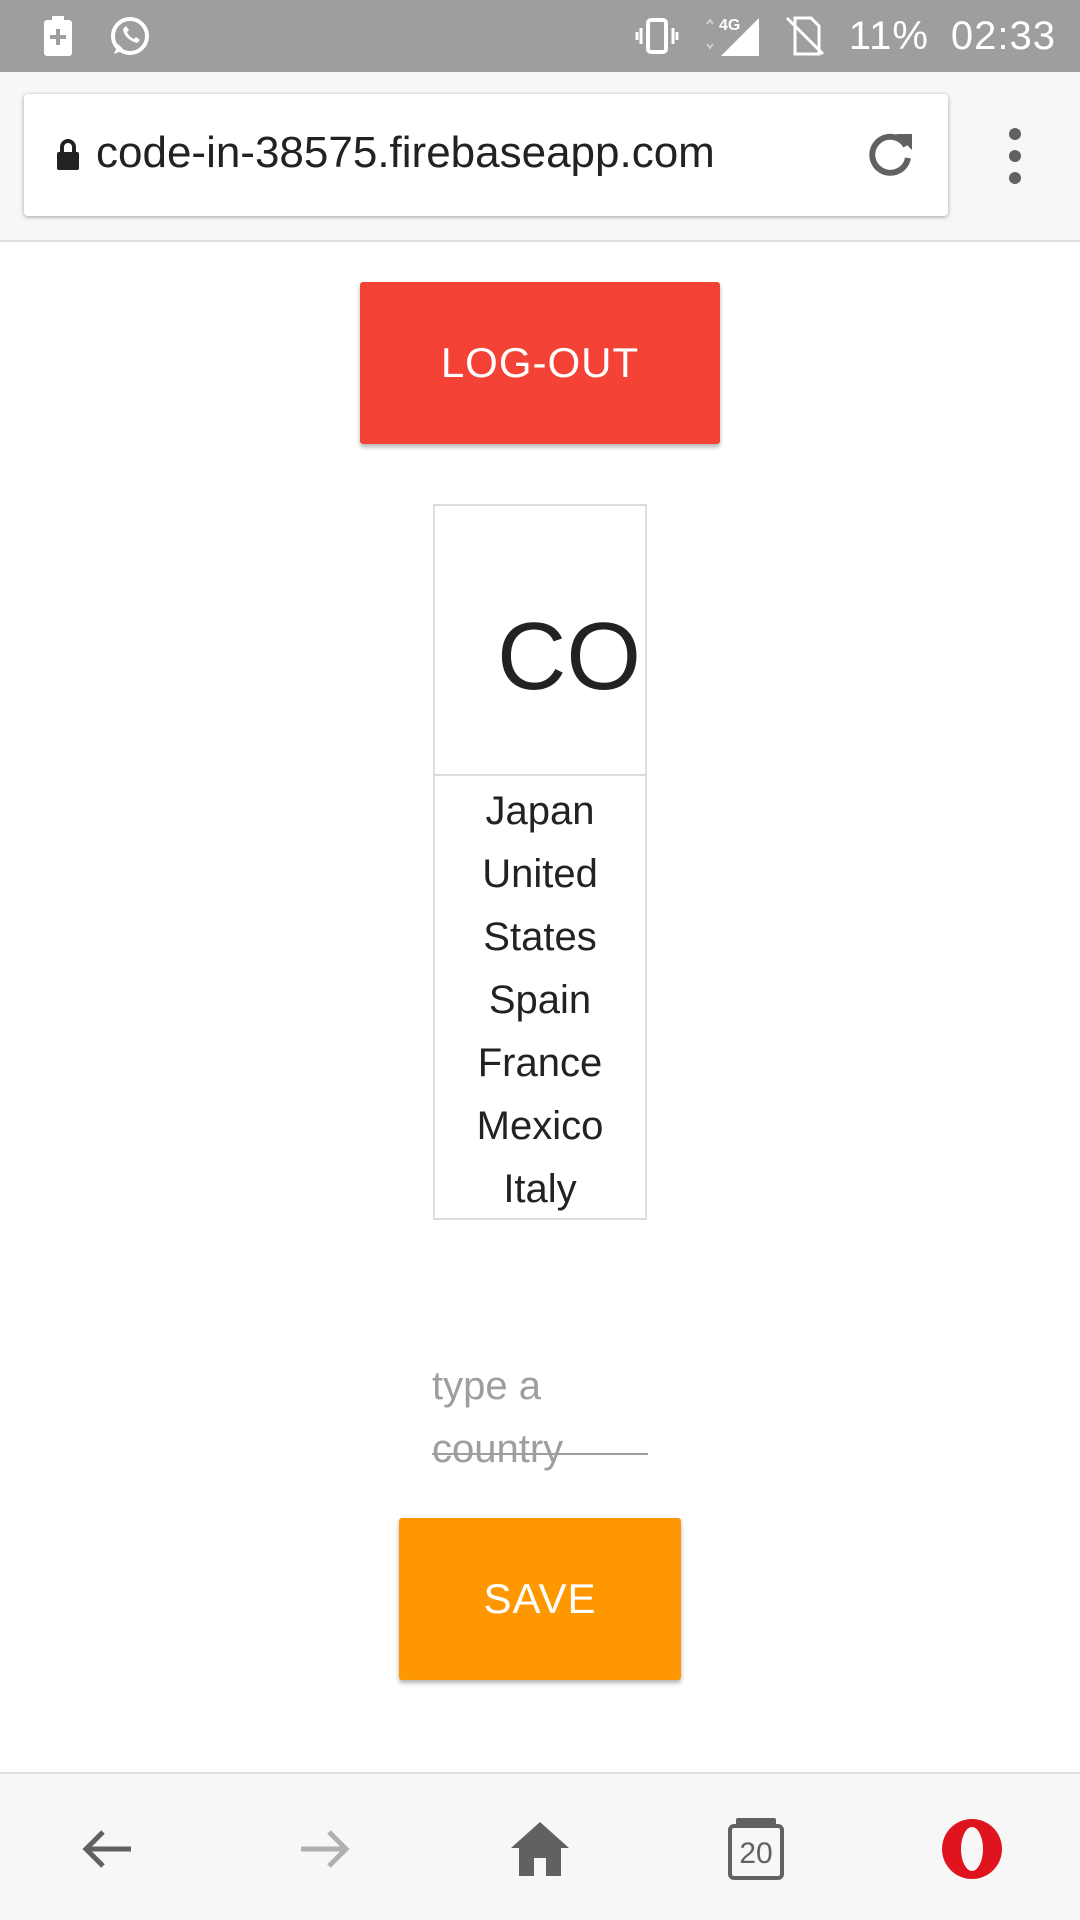 This screenshot has height=1920, width=1080. What do you see at coordinates (972, 1849) in the screenshot?
I see `opera-menu-icon` at bounding box center [972, 1849].